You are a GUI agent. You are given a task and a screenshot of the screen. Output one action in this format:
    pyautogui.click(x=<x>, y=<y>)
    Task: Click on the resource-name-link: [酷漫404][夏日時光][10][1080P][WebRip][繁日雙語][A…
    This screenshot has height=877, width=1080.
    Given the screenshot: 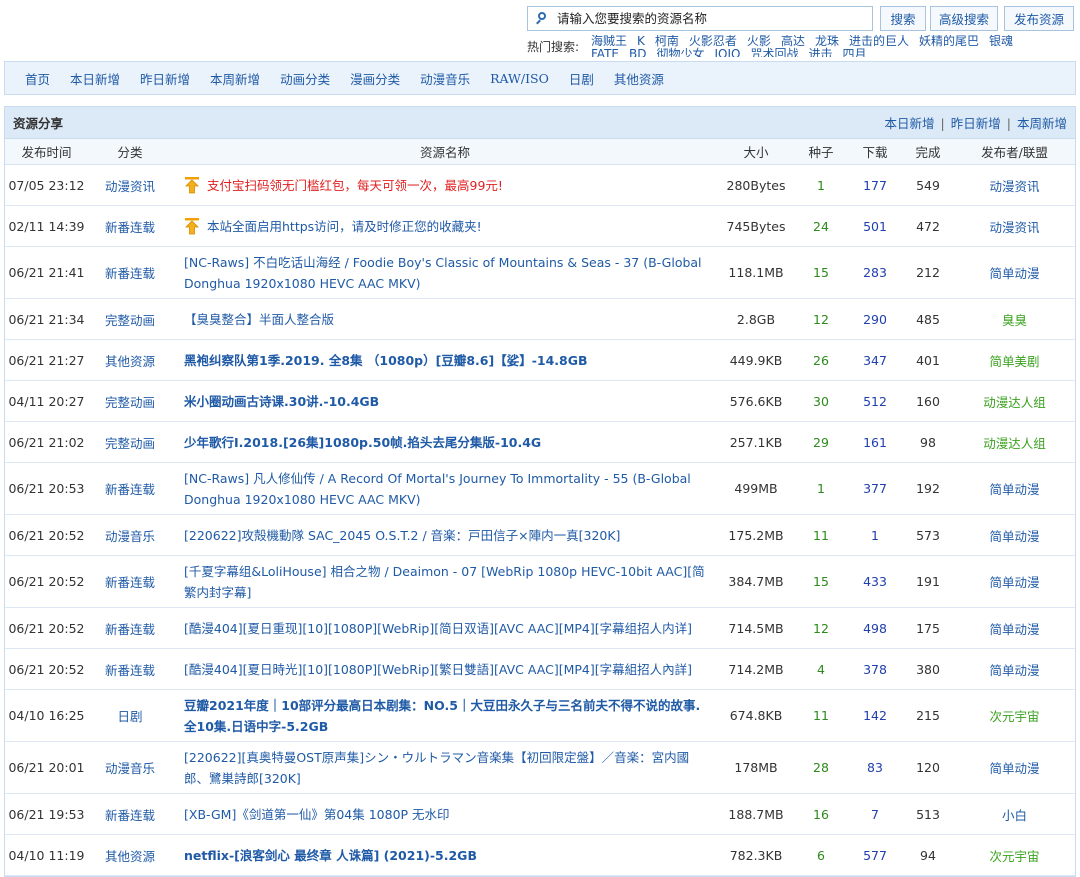 What is the action you would take?
    pyautogui.click(x=438, y=669)
    